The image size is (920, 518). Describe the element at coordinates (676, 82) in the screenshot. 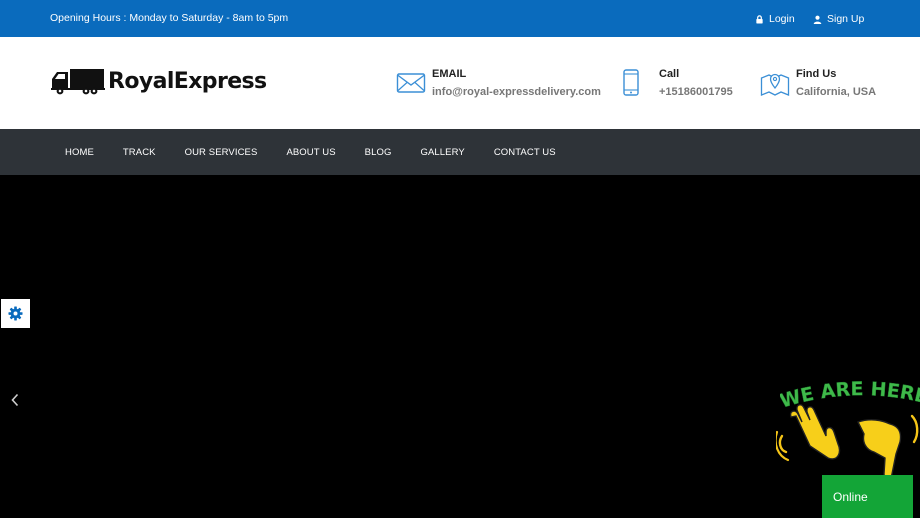

I see `call-info: Call +15186001795` at that location.